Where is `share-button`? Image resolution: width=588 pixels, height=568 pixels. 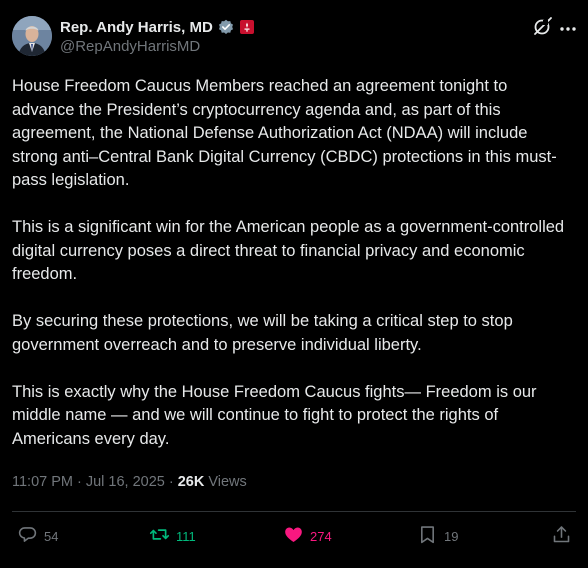
share-button is located at coordinates (561, 536).